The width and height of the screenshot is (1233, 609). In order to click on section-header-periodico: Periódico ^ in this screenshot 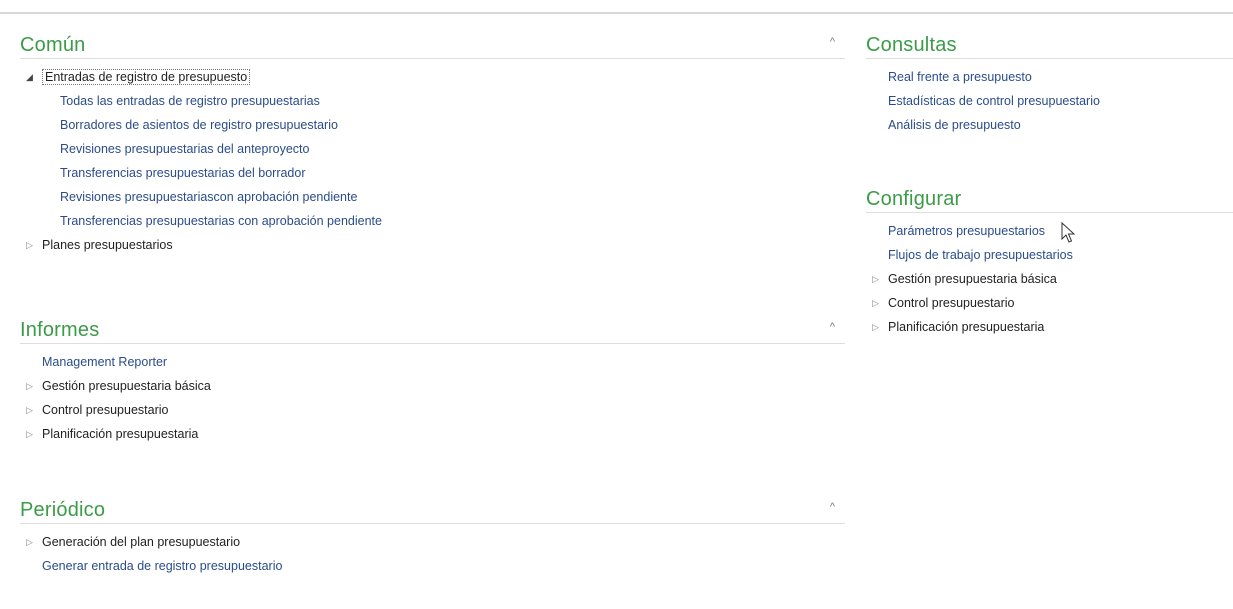, I will do `click(432, 509)`.